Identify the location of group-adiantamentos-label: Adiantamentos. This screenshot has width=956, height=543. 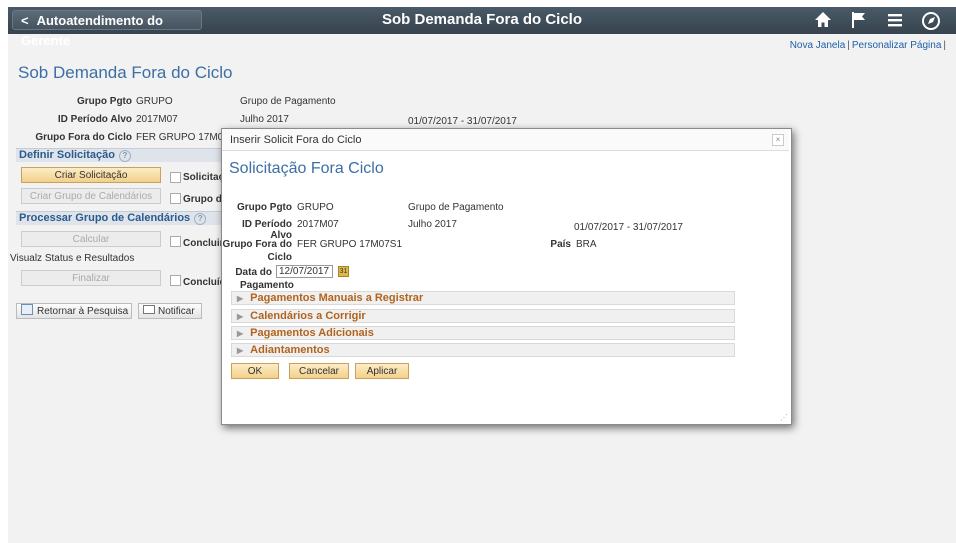
(290, 350).